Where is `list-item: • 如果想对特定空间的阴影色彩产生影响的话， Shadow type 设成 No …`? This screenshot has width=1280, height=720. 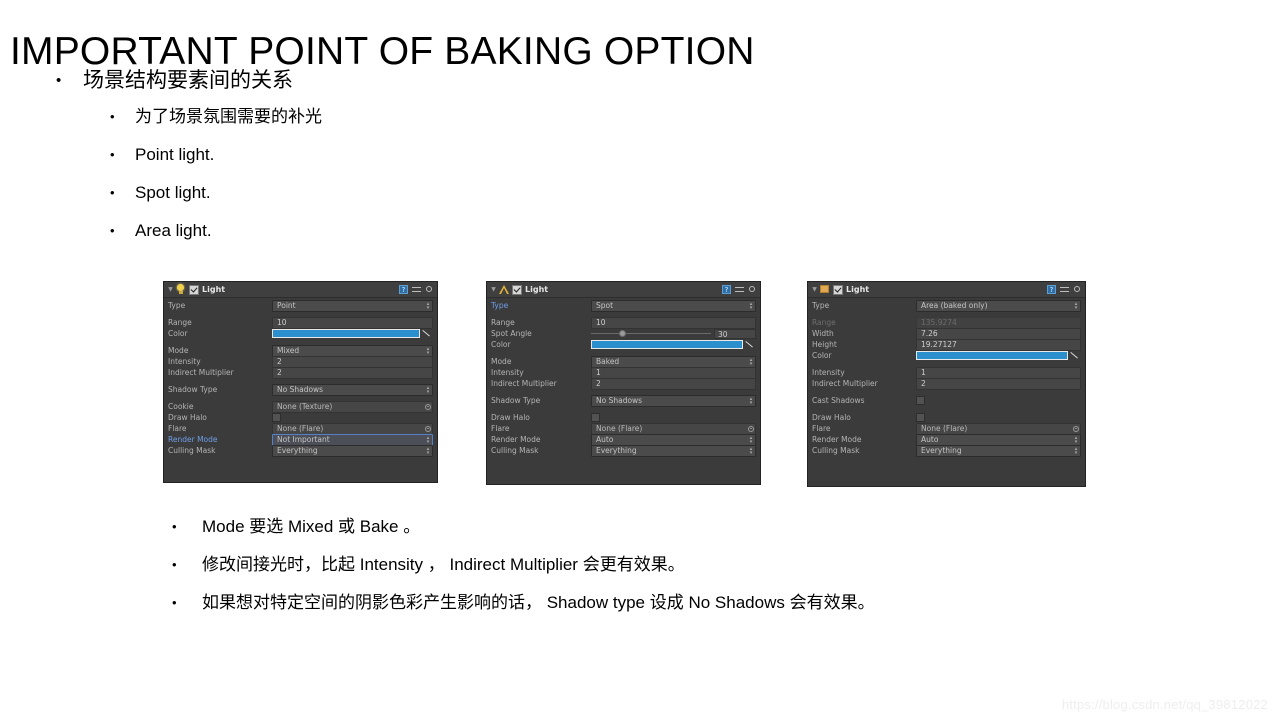
list-item: • 如果想对特定空间的阴影色彩产生影响的话， Shadow type 设成 No … is located at coordinates (523, 603).